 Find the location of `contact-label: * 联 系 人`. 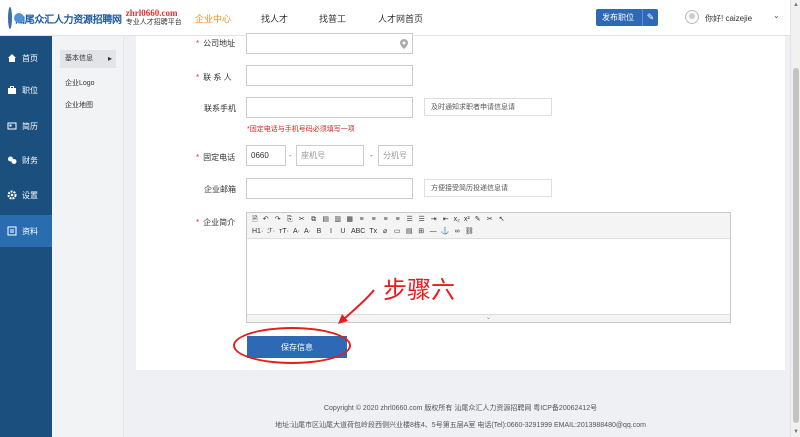

contact-label: * 联 系 人 is located at coordinates (214, 77).